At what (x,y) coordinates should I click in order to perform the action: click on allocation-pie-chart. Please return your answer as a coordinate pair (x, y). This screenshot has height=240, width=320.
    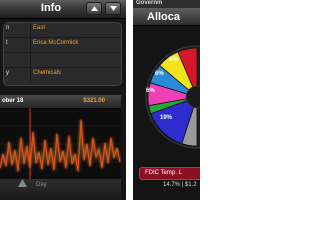
    Looking at the image, I should click on (166, 96).